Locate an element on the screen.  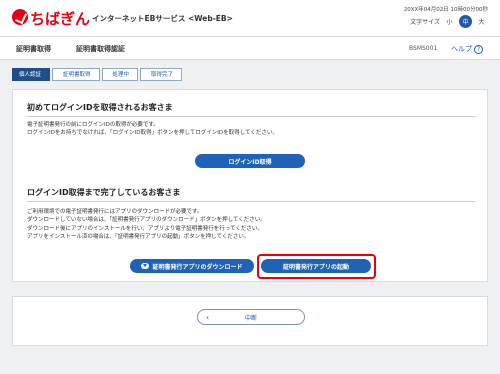
font-size-small: 小 is located at coordinates (449, 21).